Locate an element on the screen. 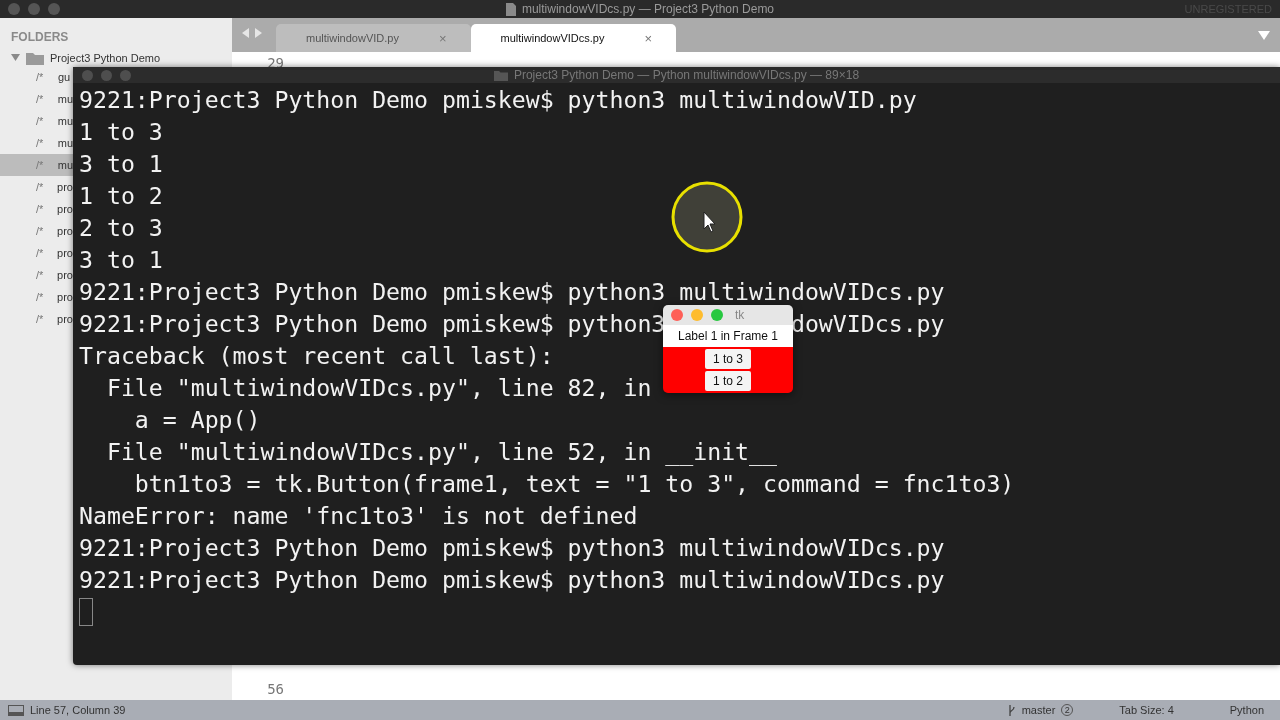 The image size is (1280, 720). syntax-mode: Python is located at coordinates (1246, 710).